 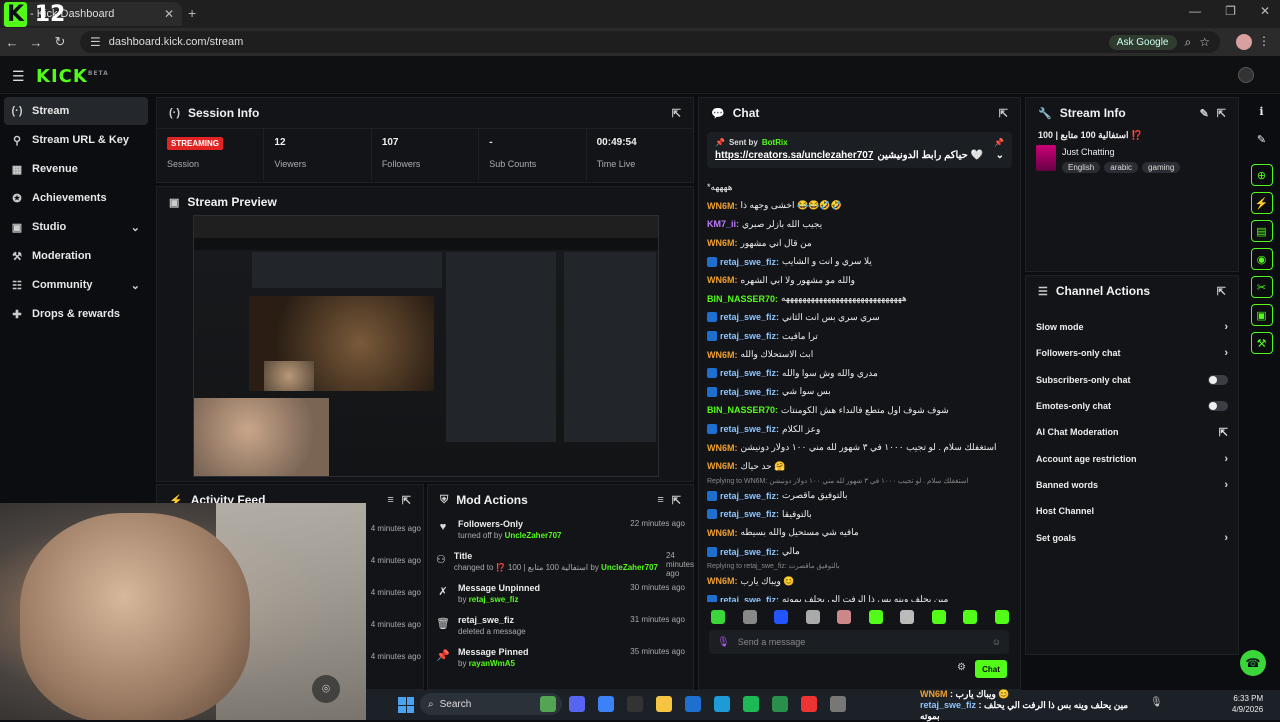 What do you see at coordinates (1261, 175) in the screenshot?
I see `raid-icon: ⊕` at bounding box center [1261, 175].